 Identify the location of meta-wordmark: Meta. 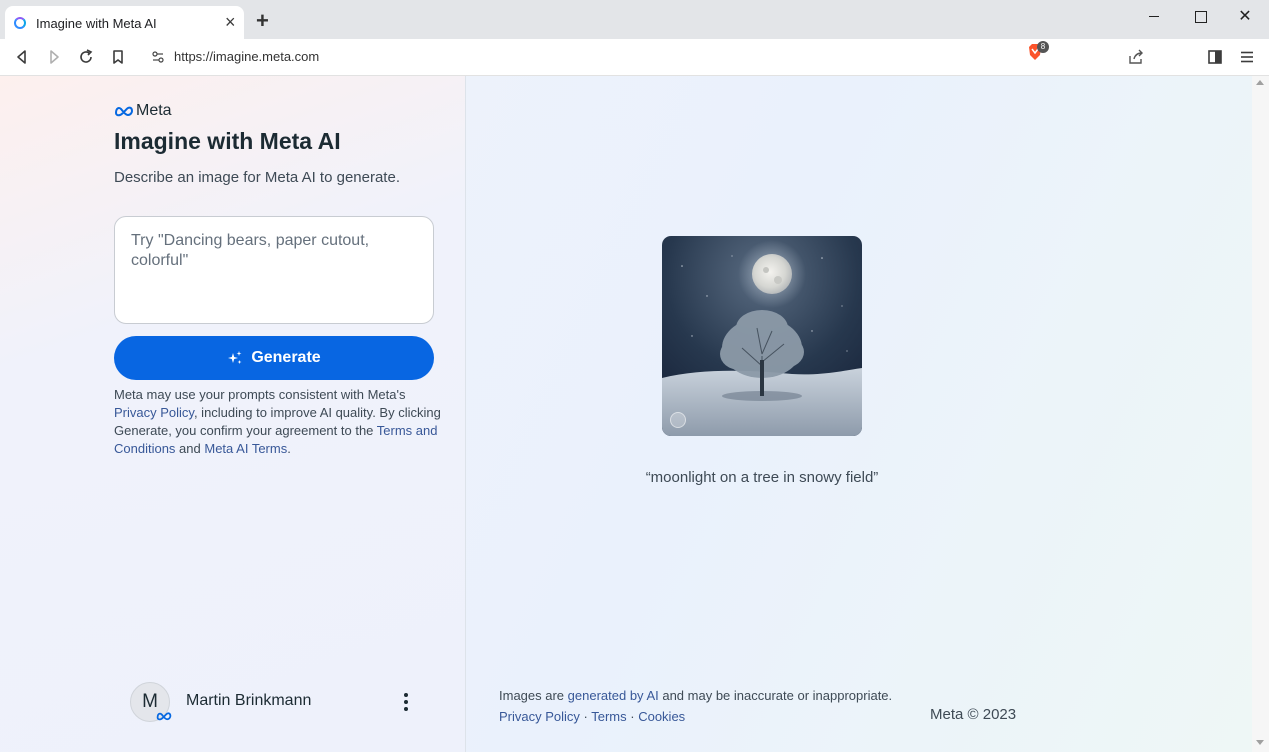
(154, 110).